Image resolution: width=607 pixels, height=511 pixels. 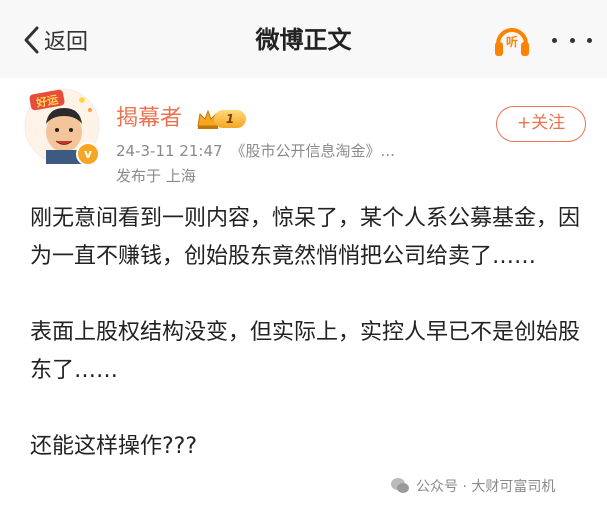 I want to click on chevron-left-icon, so click(x=31, y=40).